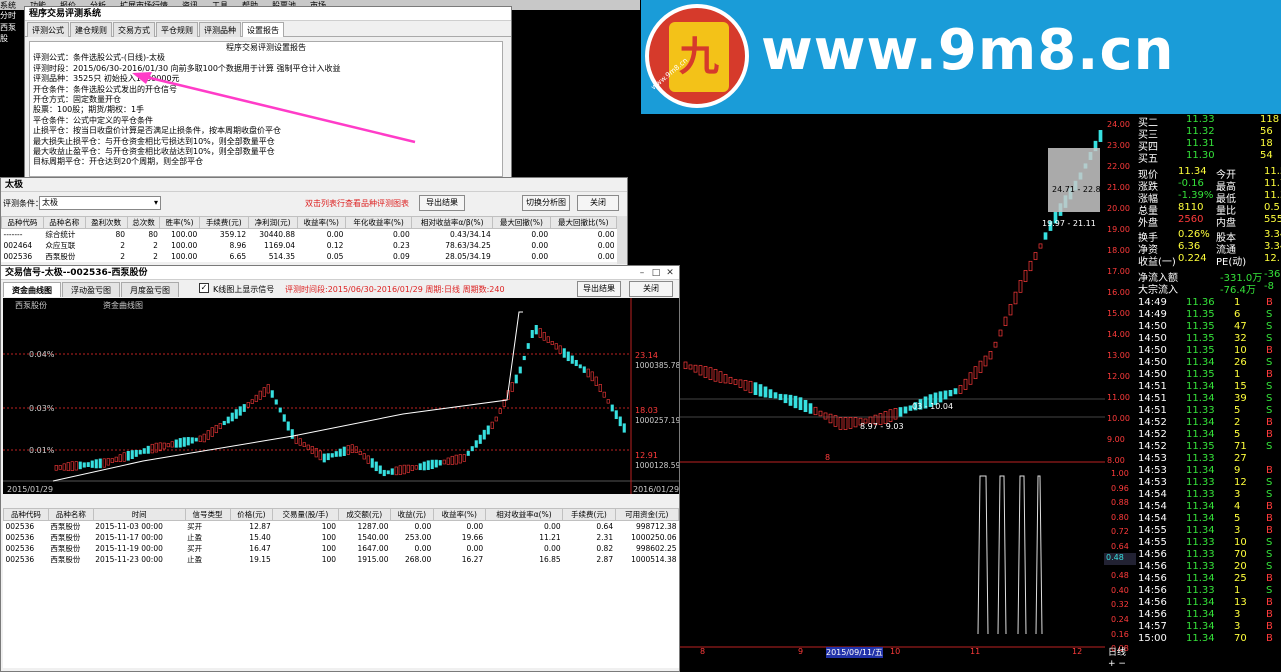  Describe the element at coordinates (64, 222) in the screenshot. I see `taiji-column-header: 品种名称` at that location.